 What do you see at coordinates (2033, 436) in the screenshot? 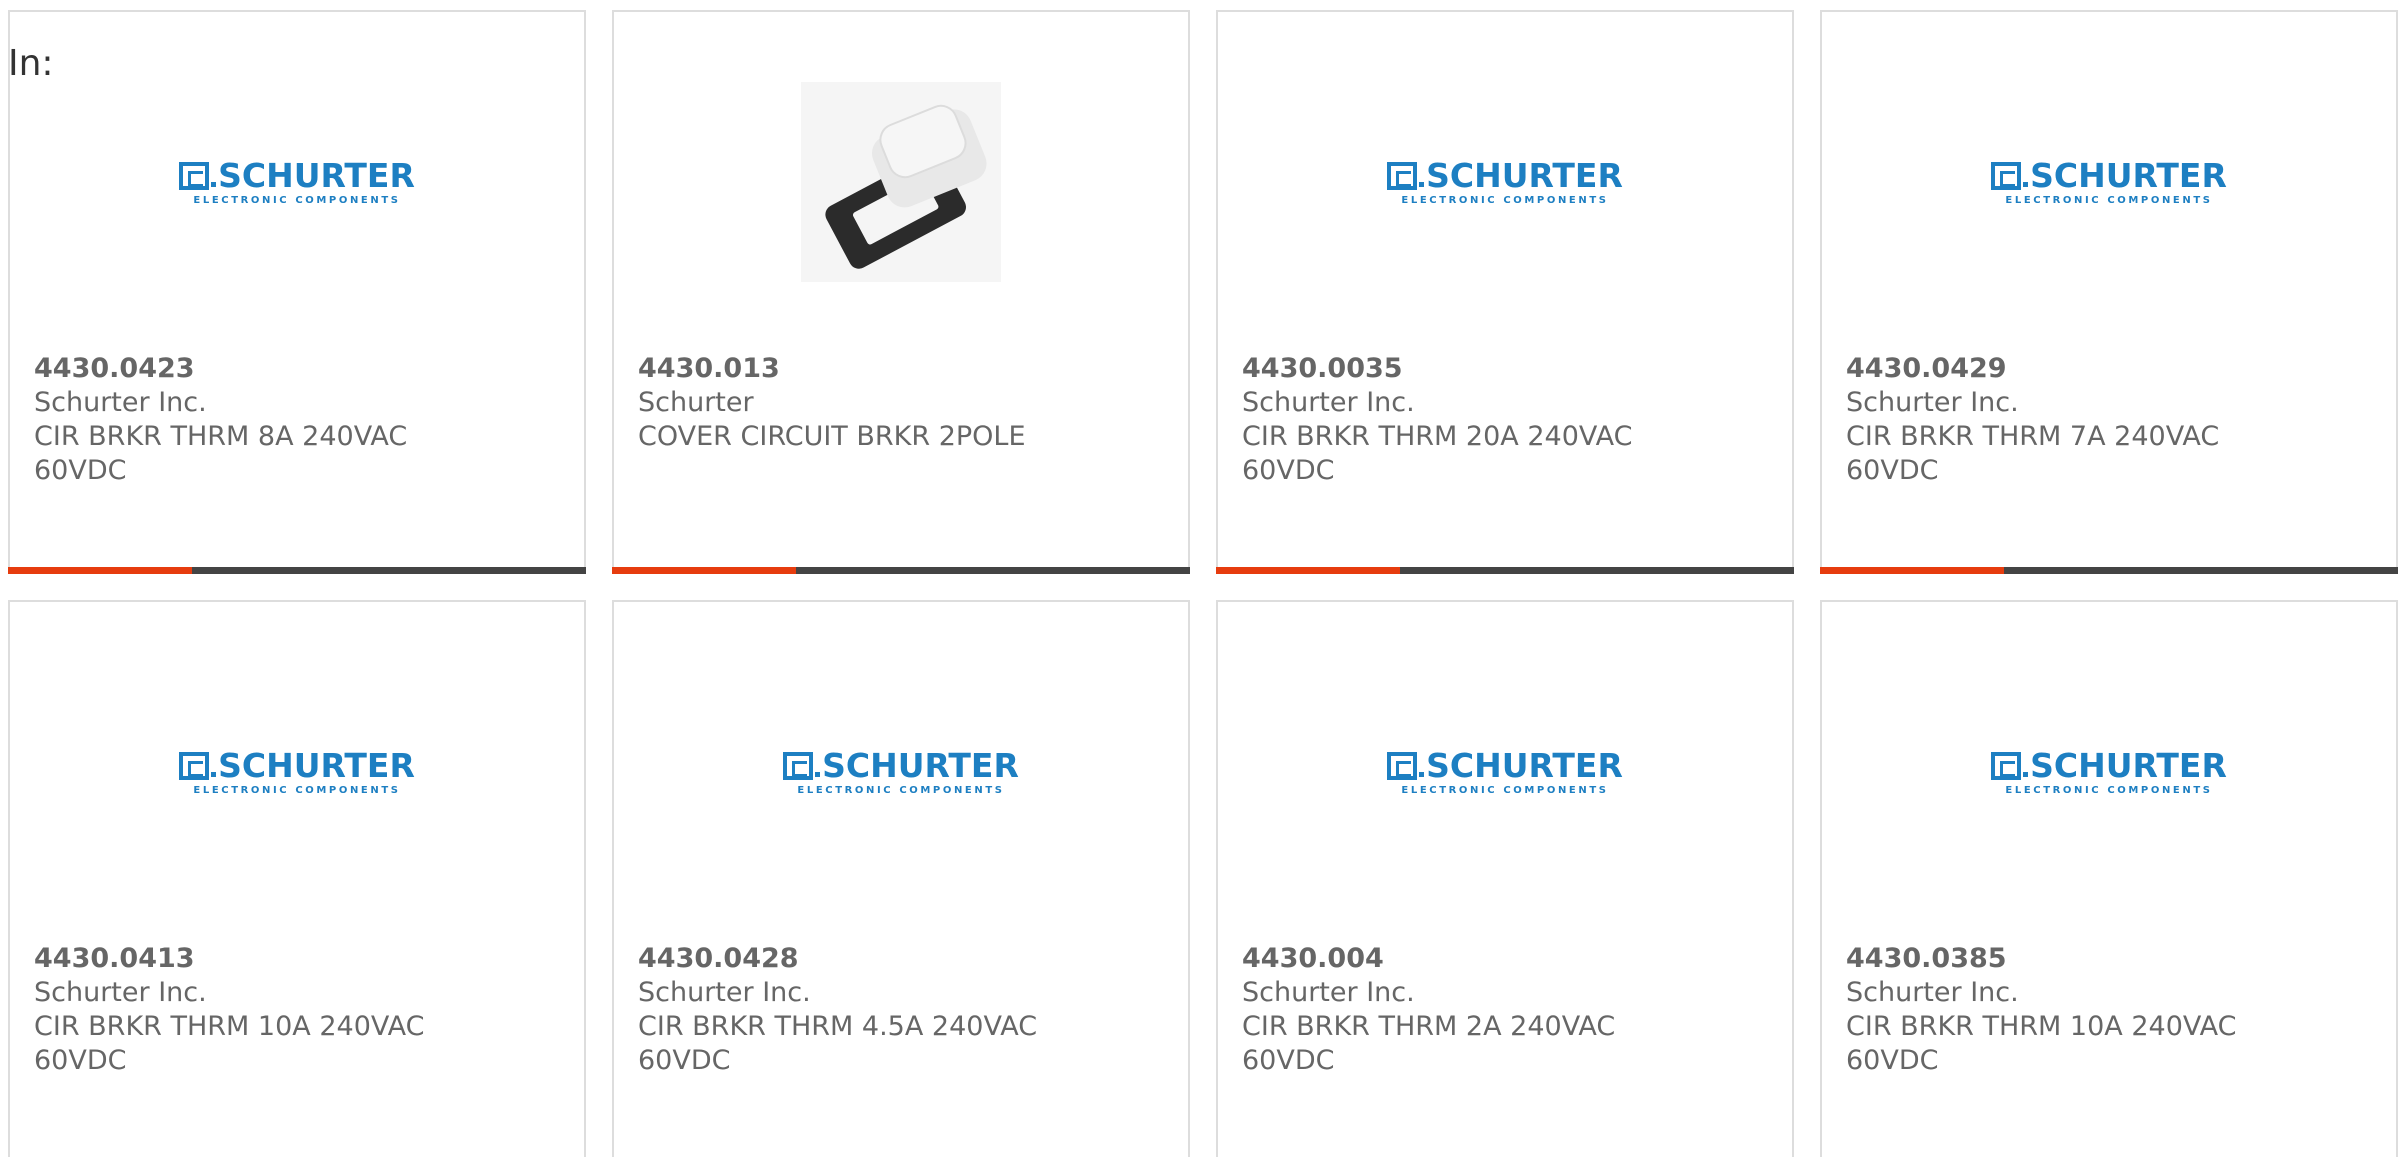
I see `description-line-1: CIR BRKR THRM 7A 240VAC` at bounding box center [2033, 436].